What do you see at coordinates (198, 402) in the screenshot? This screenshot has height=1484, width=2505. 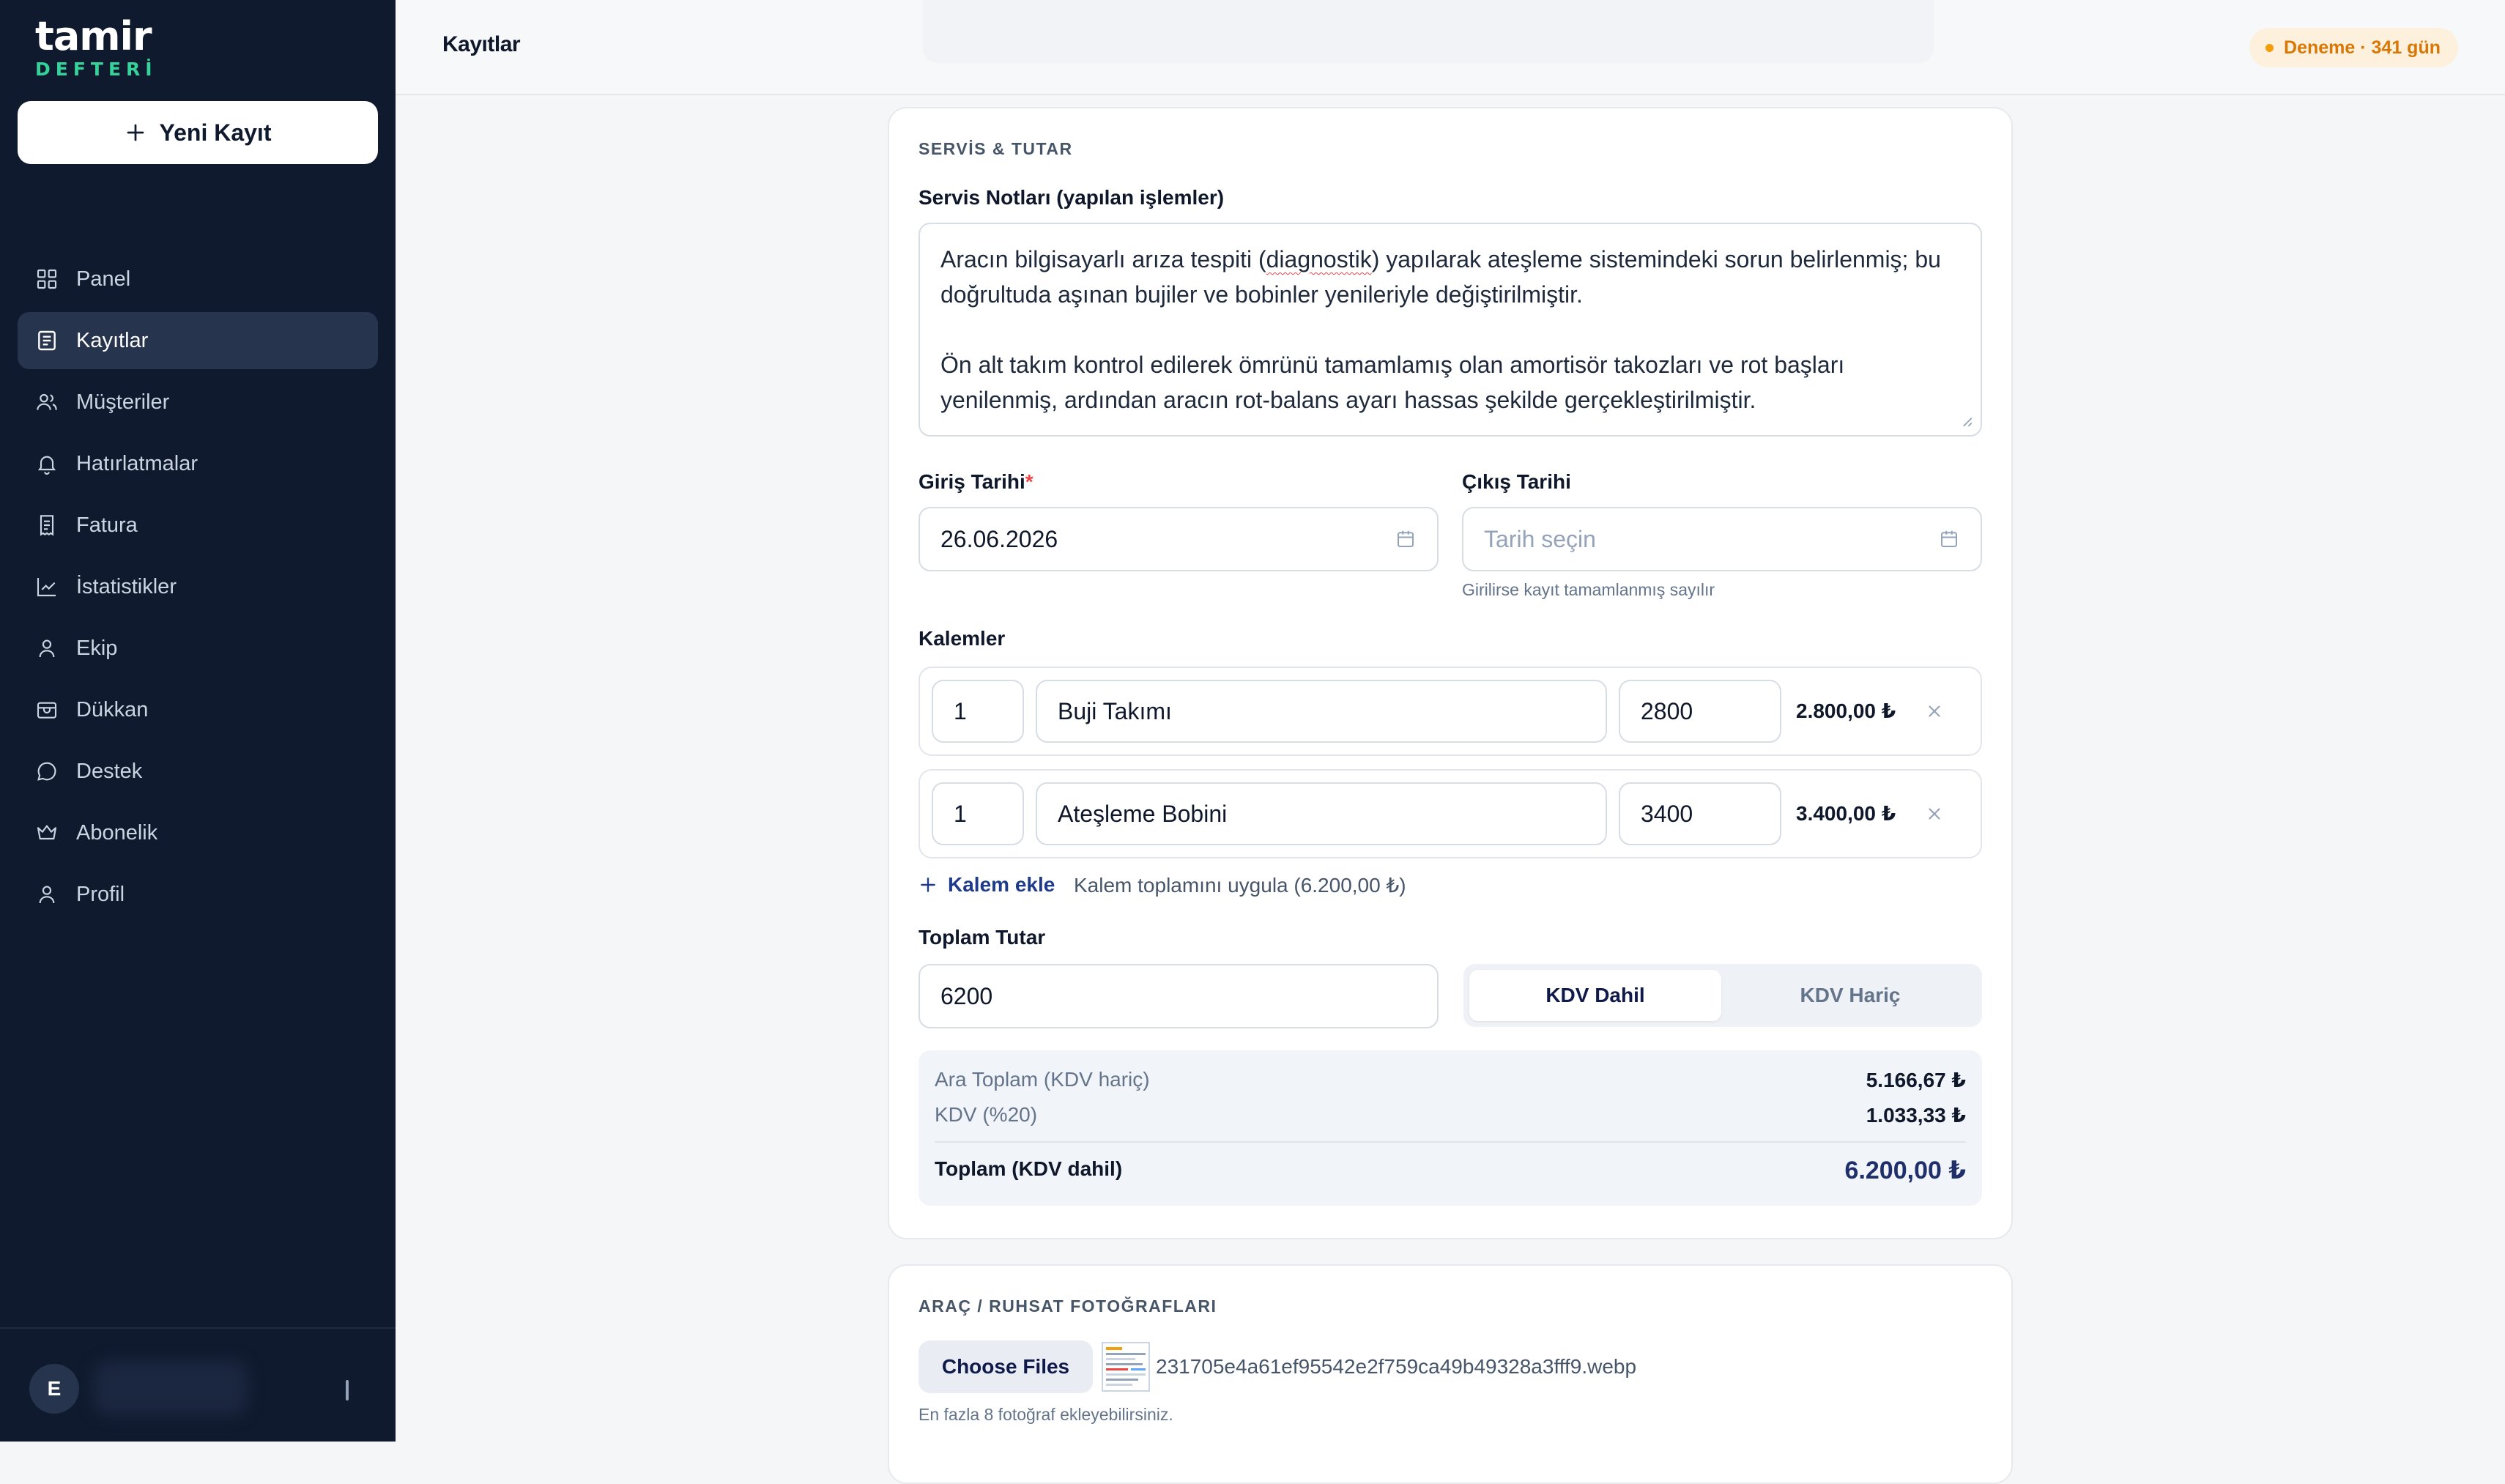 I see `sidebar-item-musteriler: Müşteriler` at bounding box center [198, 402].